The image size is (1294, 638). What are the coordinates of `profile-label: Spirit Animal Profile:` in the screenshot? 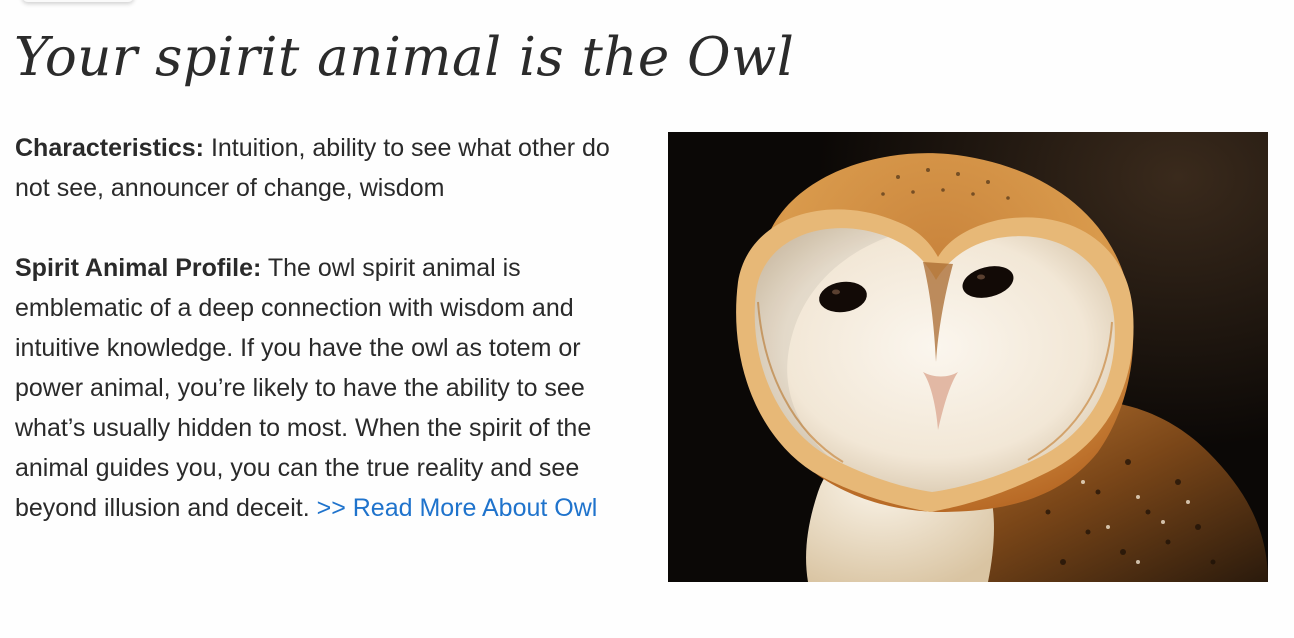 It's located at (138, 268).